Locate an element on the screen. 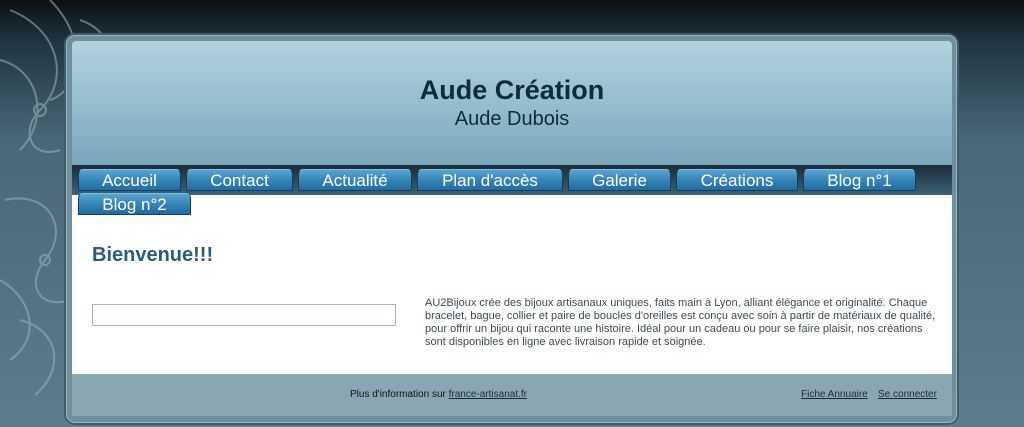 This screenshot has width=1024, height=427. nav-tab-accueil: Accueil is located at coordinates (129, 180).